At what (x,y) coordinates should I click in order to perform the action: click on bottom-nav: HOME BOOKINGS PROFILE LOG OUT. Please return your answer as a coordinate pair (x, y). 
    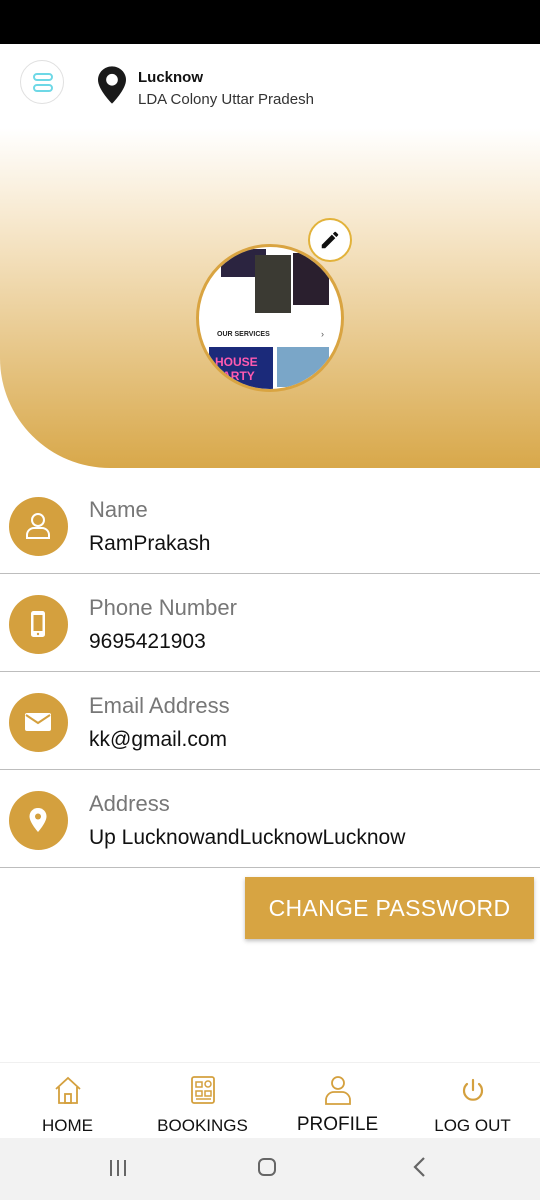
    Looking at the image, I should click on (270, 1100).